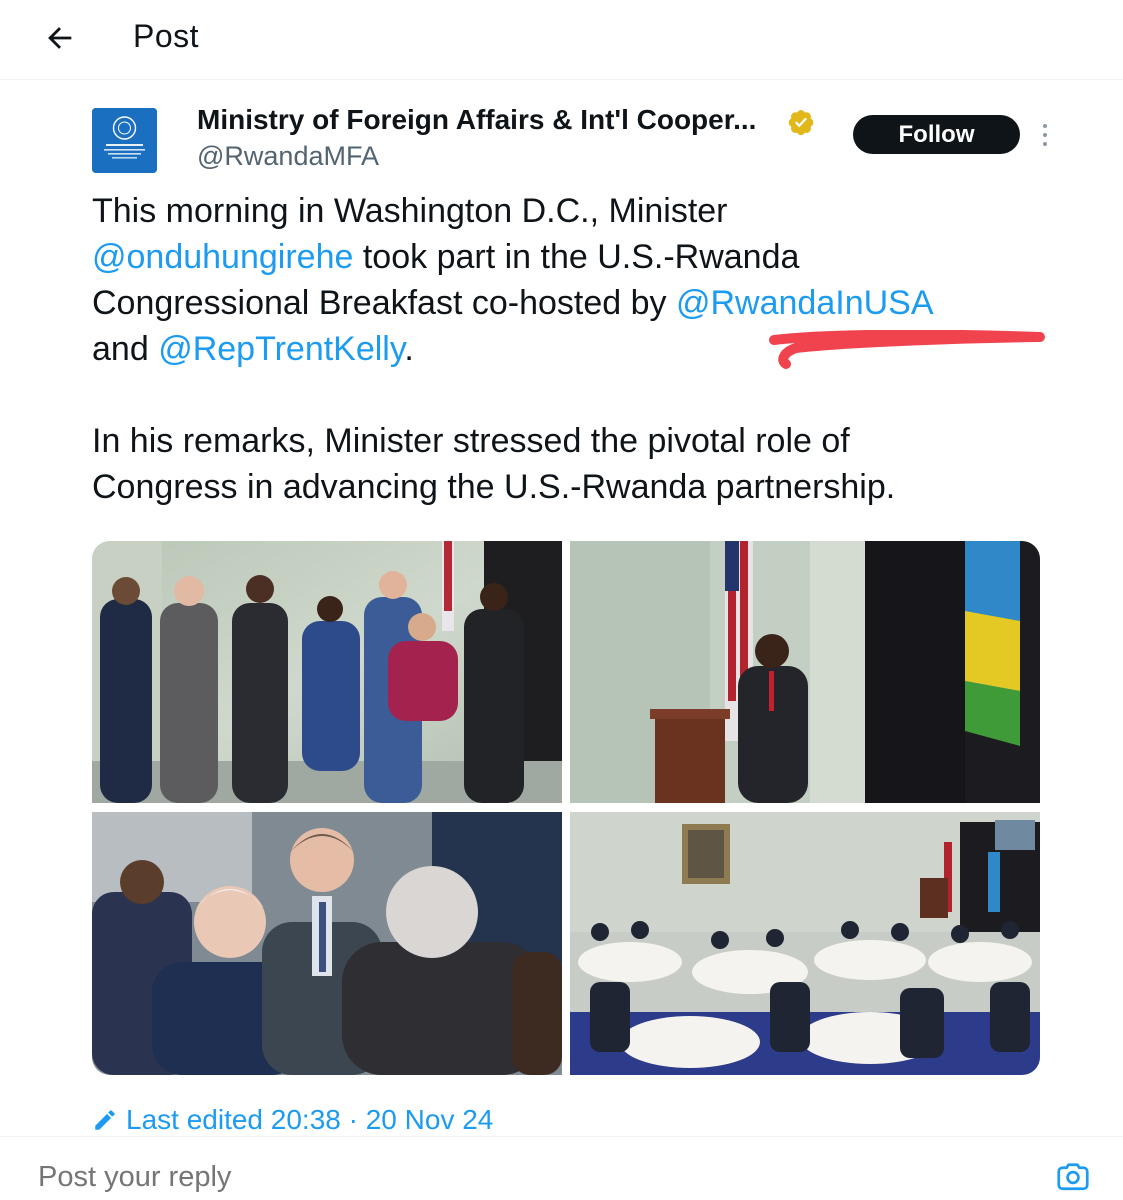 The height and width of the screenshot is (1200, 1123). What do you see at coordinates (281, 349) in the screenshot?
I see `mention-reptrentkelly: @RepTrentKelly` at bounding box center [281, 349].